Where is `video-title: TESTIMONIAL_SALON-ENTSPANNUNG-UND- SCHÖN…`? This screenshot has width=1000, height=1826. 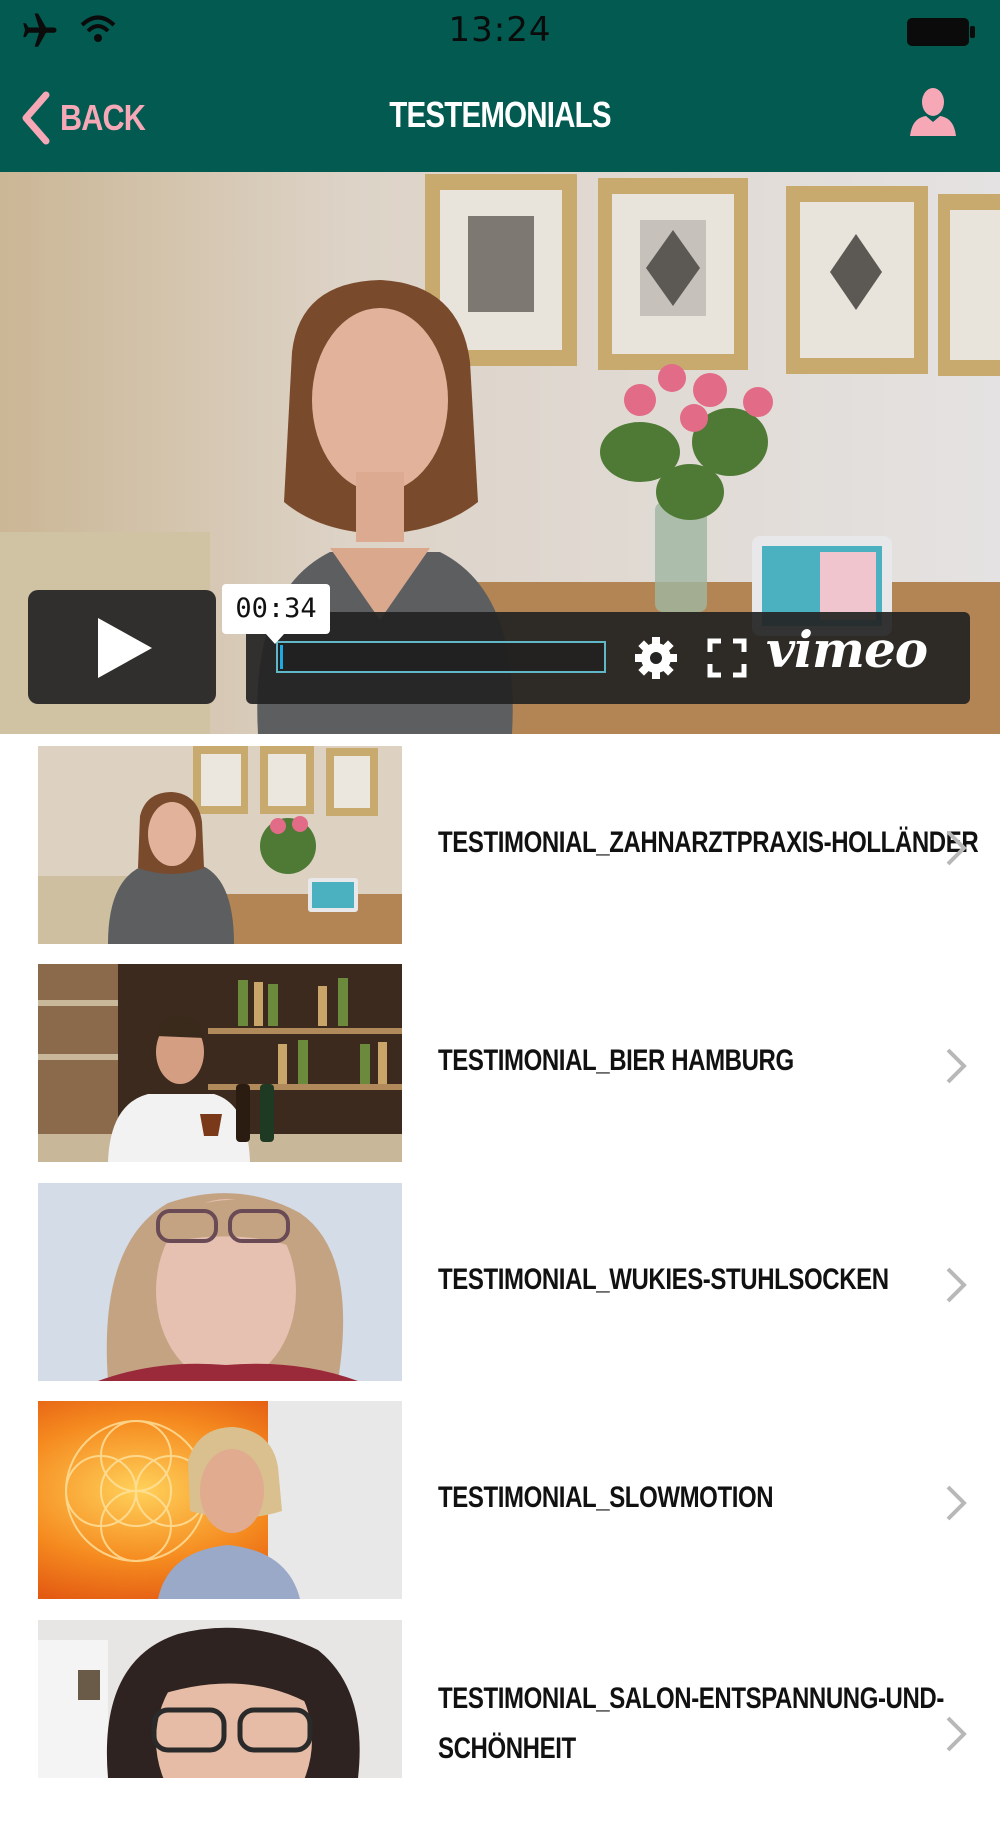 video-title: TESTIMONIAL_SALON-ENTSPANNUNG-UND- SCHÖN… is located at coordinates (691, 1723).